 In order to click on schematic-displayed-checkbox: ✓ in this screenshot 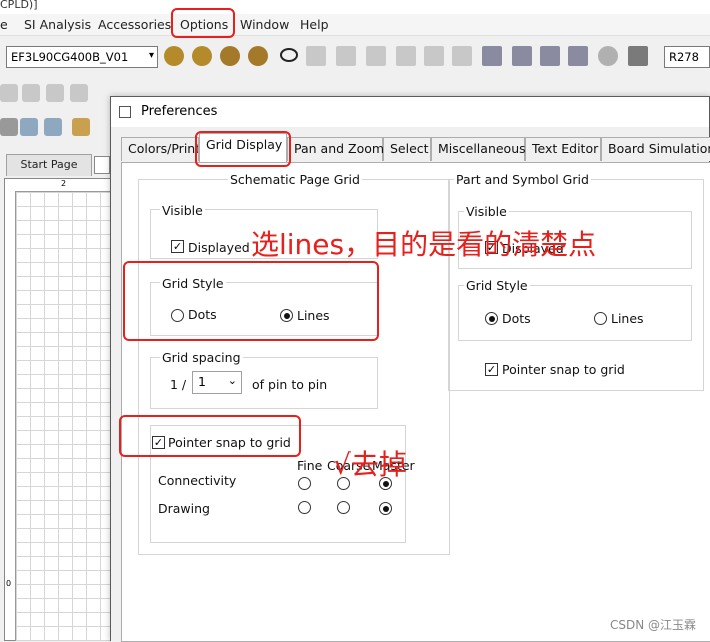, I will do `click(177, 246)`.